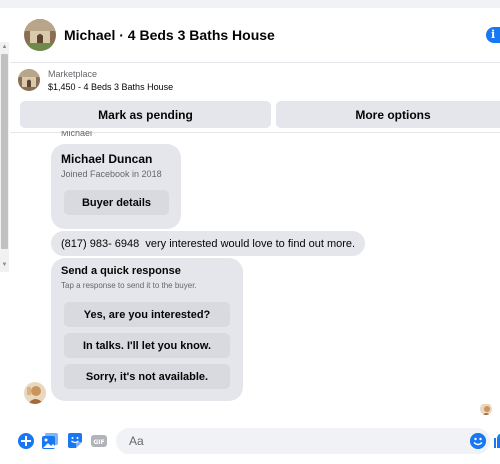  I want to click on conversation-header: Michael · 4 Beds 3 Baths House i, so click(255, 35).